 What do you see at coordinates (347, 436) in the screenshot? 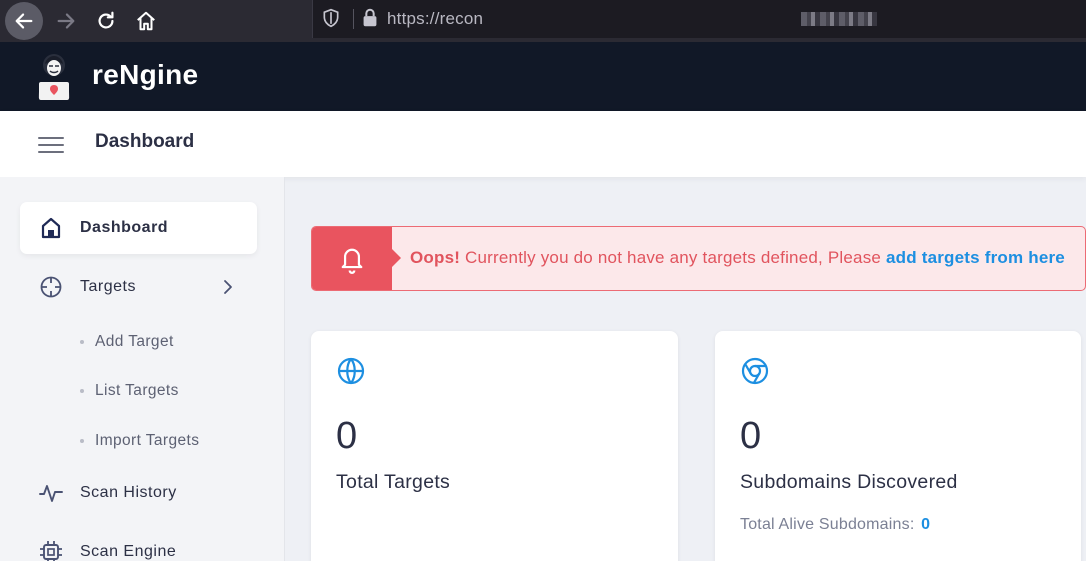
I see `total-targets-value: 0` at bounding box center [347, 436].